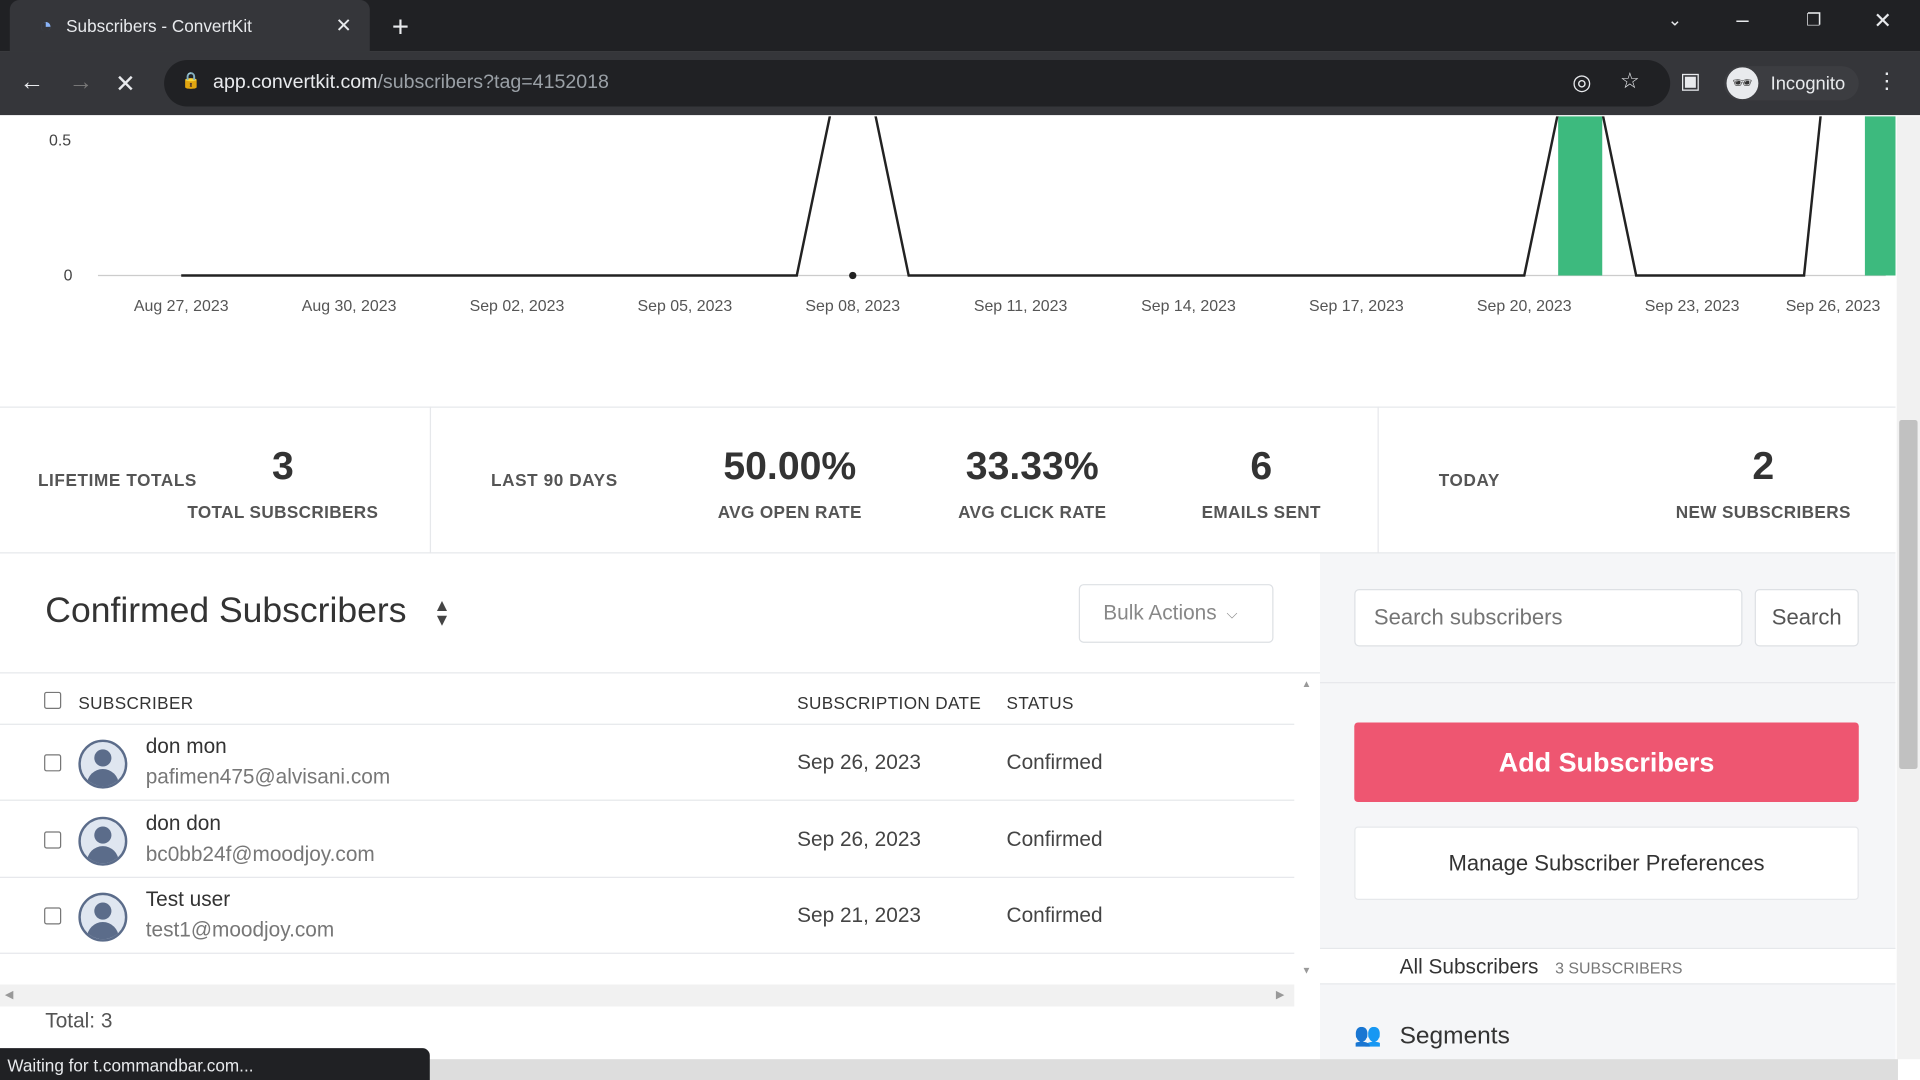 The width and height of the screenshot is (1920, 1080). What do you see at coordinates (1887, 82) in the screenshot?
I see `menu-icon: ⋮` at bounding box center [1887, 82].